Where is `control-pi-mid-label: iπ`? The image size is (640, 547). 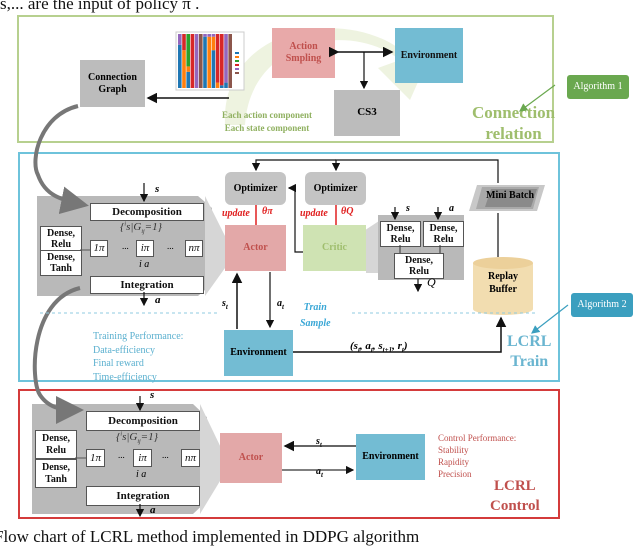
control-pi-mid-label: iπ is located at coordinates (142, 457).